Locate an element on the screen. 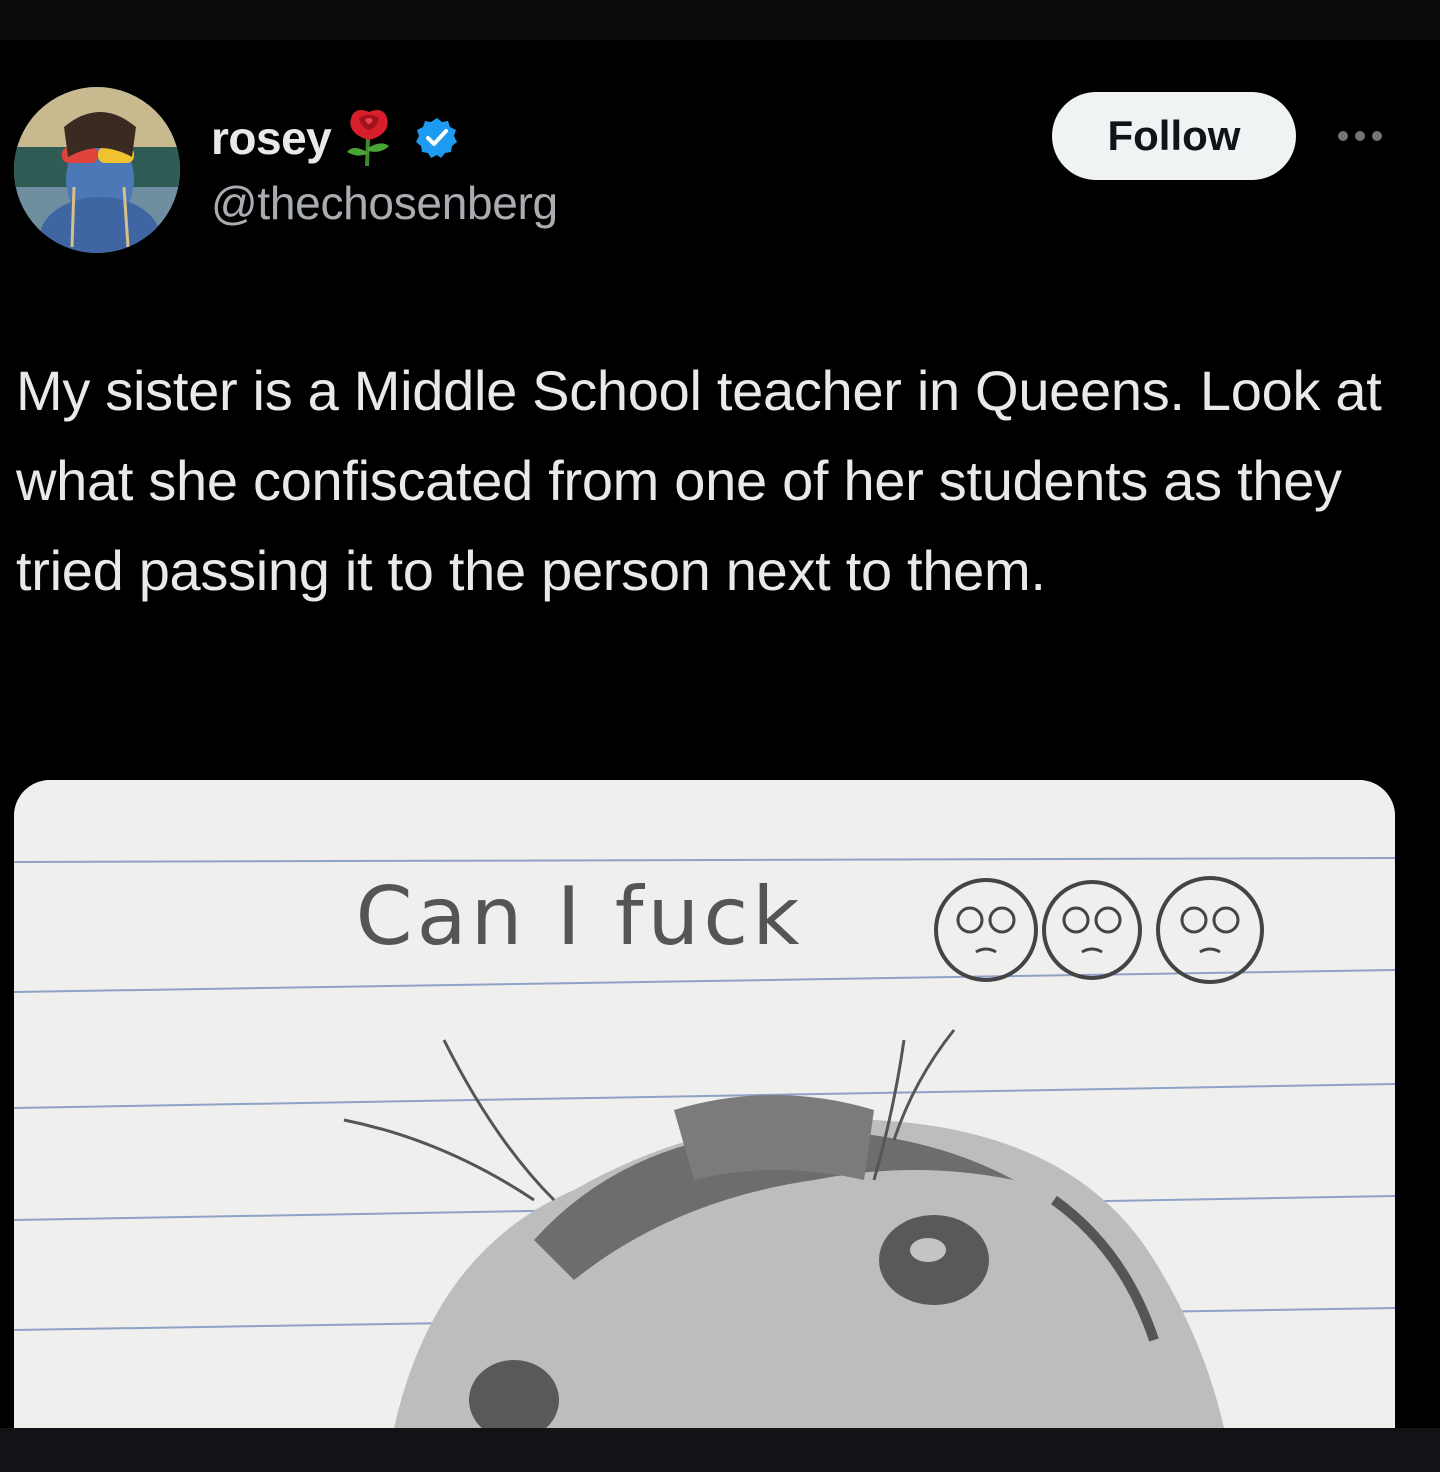  bottom-strip is located at coordinates (720, 1450).